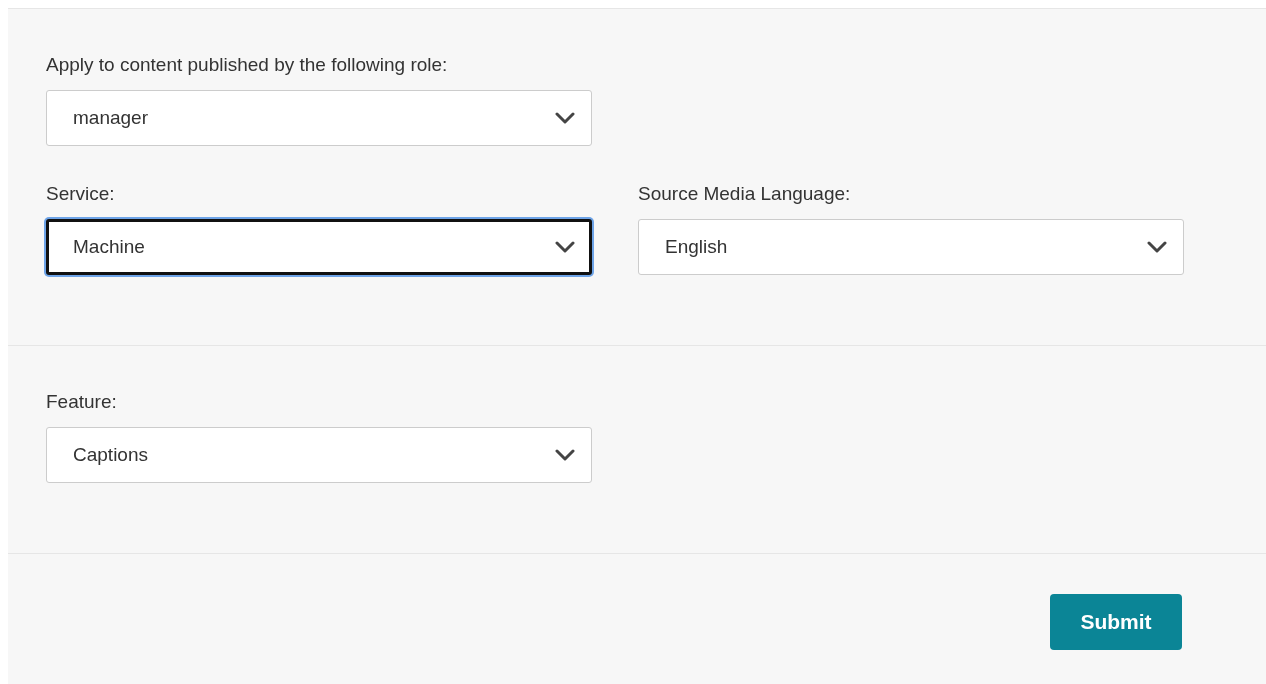 This screenshot has width=1266, height=684. Describe the element at coordinates (81, 402) in the screenshot. I see `field-label: Feature:` at that location.